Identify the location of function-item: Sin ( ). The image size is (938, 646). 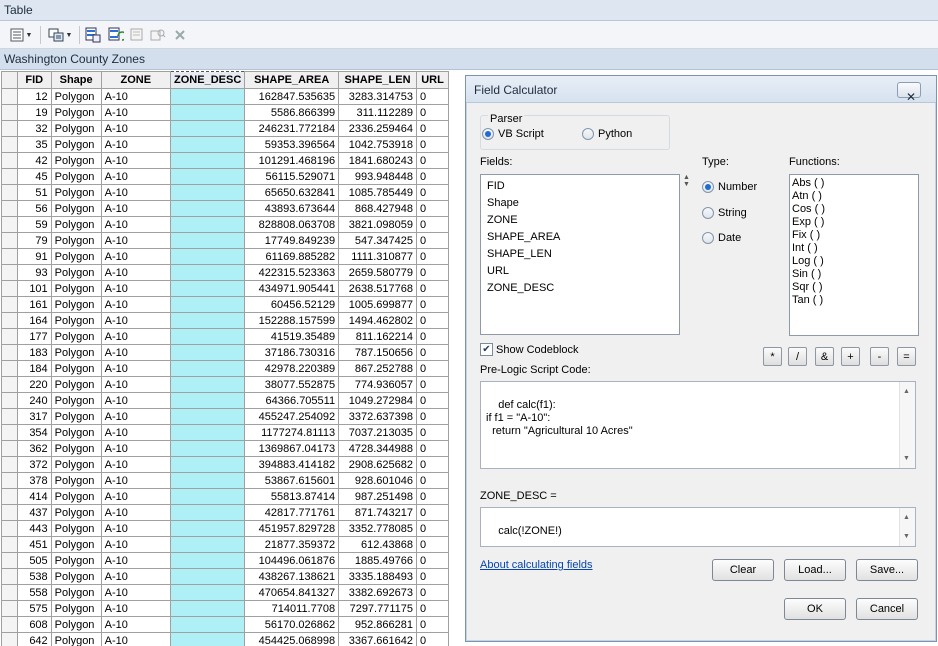
(855, 274).